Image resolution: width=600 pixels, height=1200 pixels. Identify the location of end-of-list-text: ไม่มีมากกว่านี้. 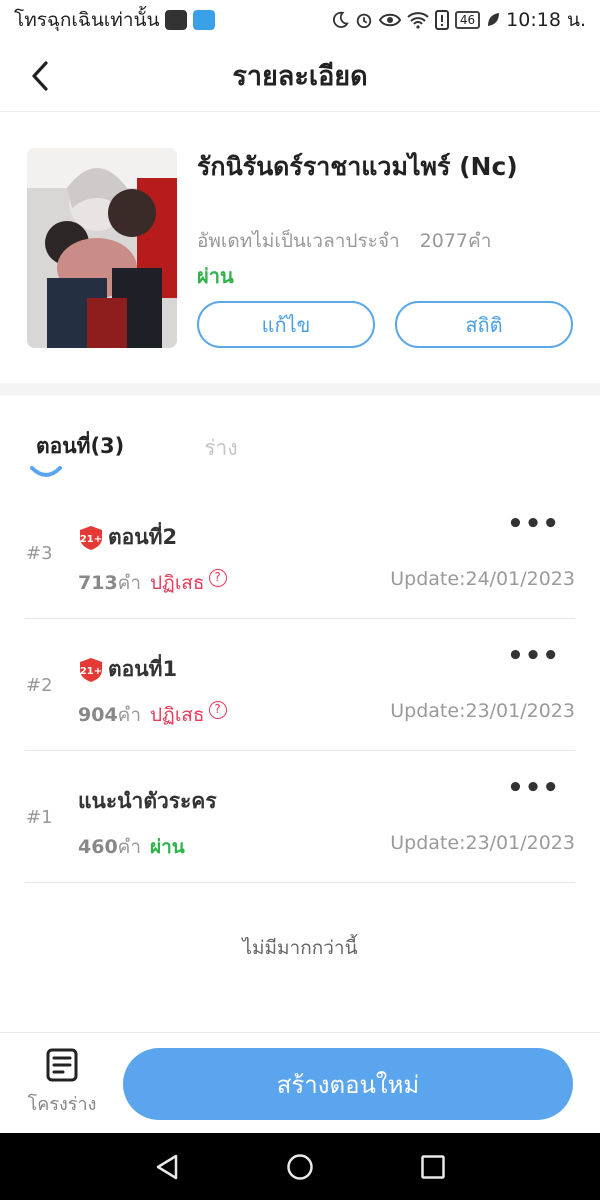
(300, 948).